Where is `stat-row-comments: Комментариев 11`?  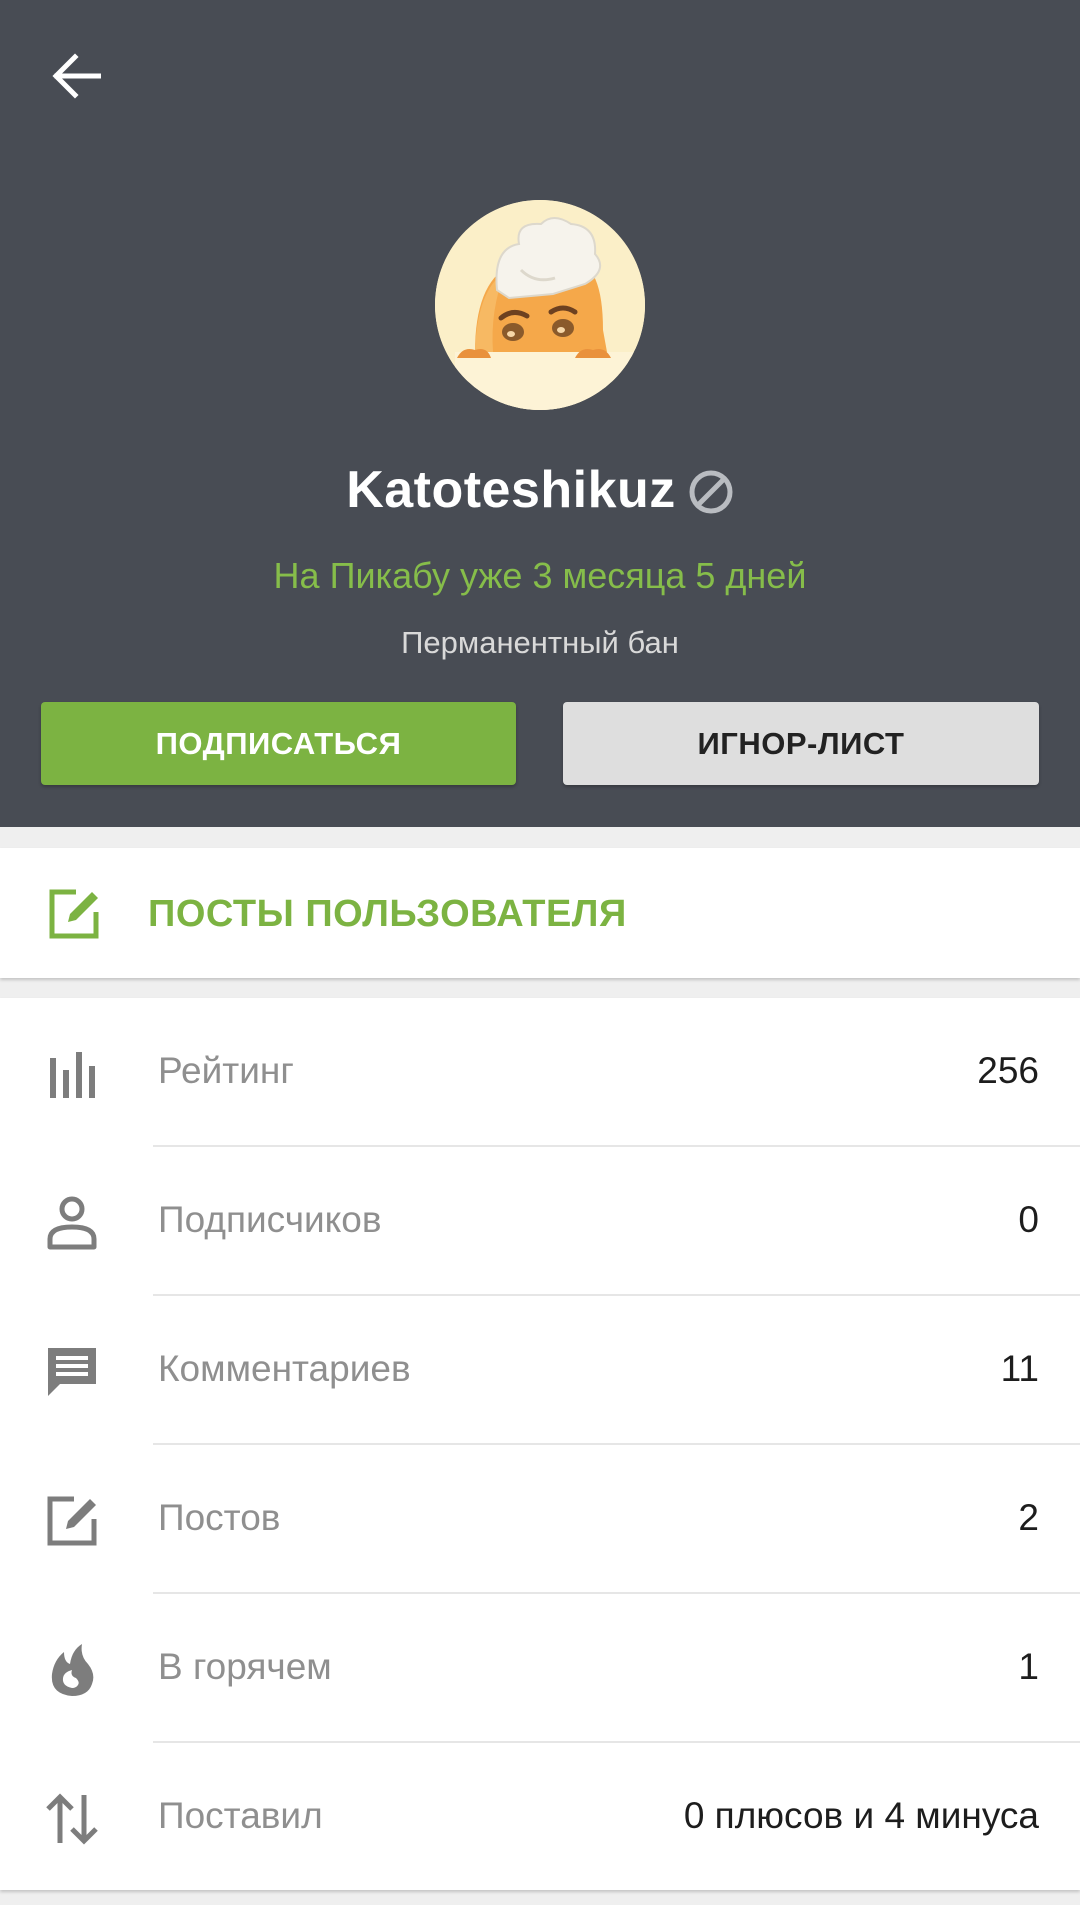
stat-row-comments: Комментариев 11 is located at coordinates (540, 1370).